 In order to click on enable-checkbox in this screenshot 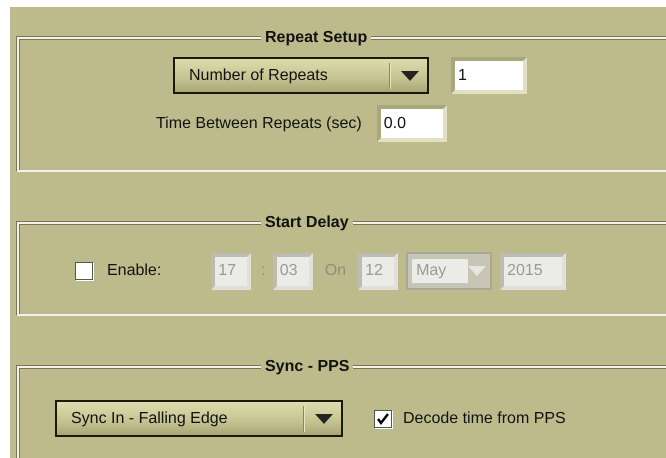, I will do `click(84, 271)`.